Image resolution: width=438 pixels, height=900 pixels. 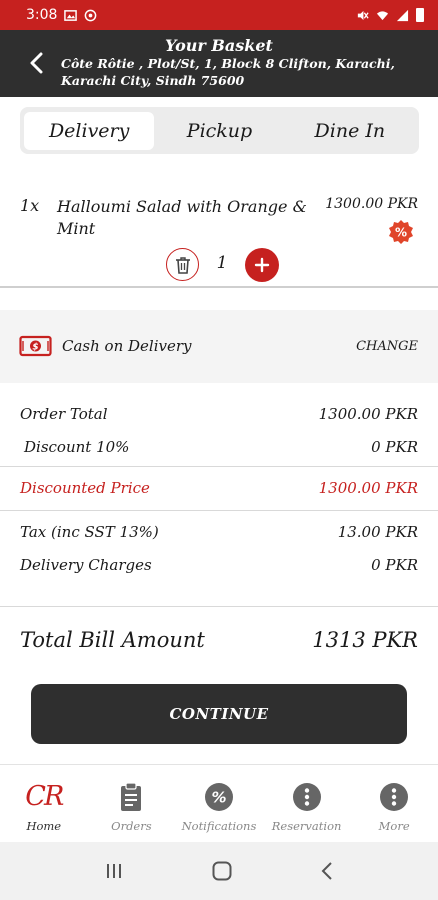 What do you see at coordinates (371, 204) in the screenshot?
I see `item-price: 1300.00 PKR` at bounding box center [371, 204].